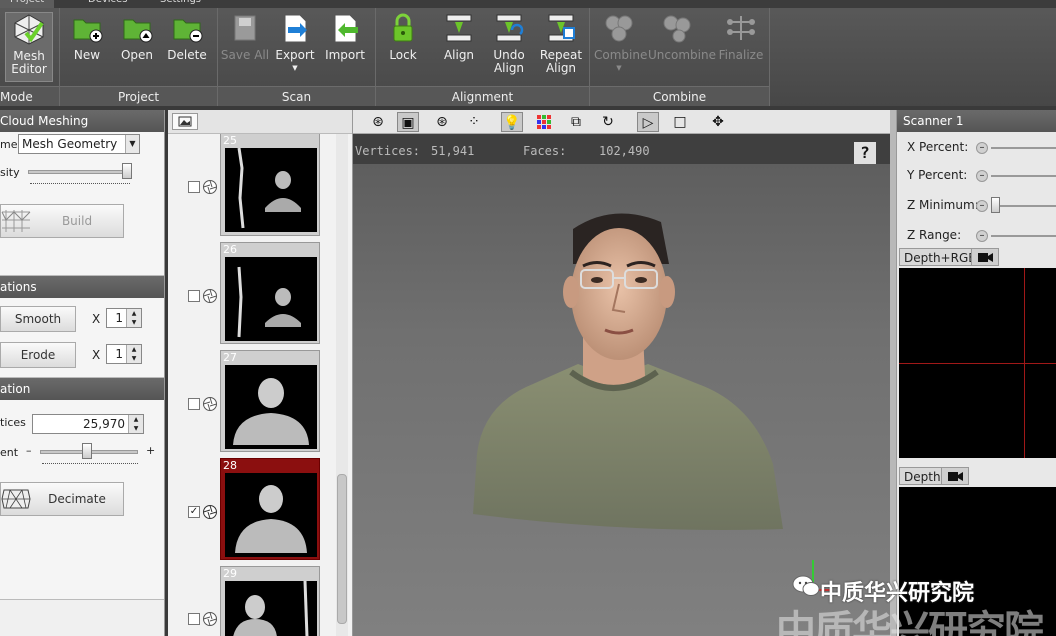 Image resolution: width=1056 pixels, height=636 pixels. Describe the element at coordinates (87, 47) in the screenshot. I see `new-button: New` at that location.